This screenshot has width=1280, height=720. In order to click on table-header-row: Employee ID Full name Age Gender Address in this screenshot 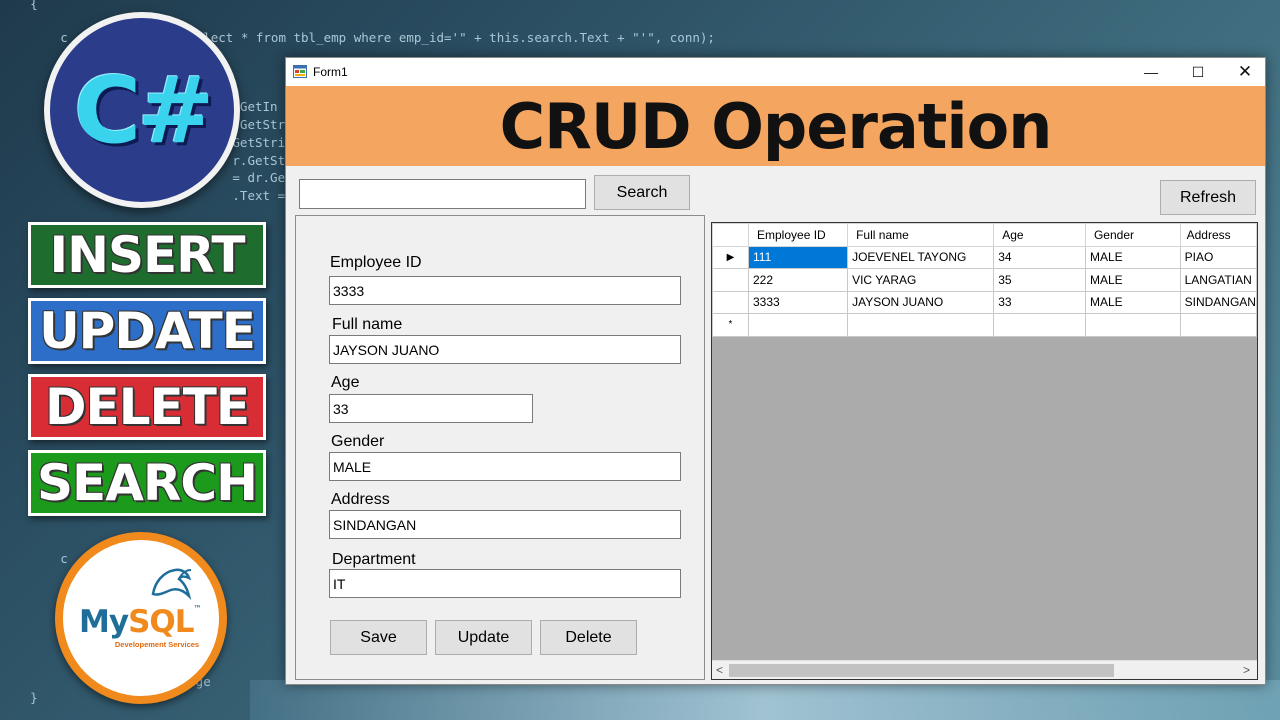, I will do `click(984, 235)`.